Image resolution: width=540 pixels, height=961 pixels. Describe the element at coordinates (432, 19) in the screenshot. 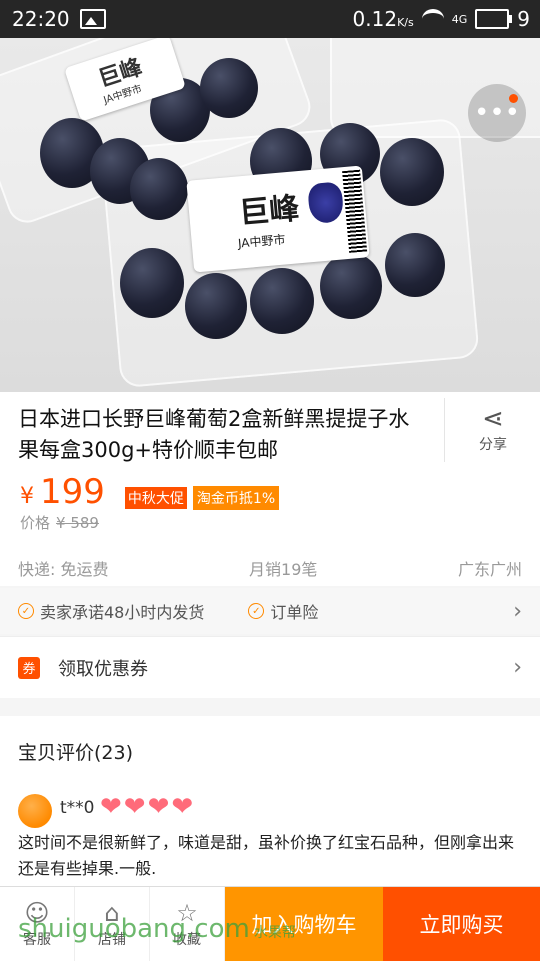

I see `wifi-icon` at that location.